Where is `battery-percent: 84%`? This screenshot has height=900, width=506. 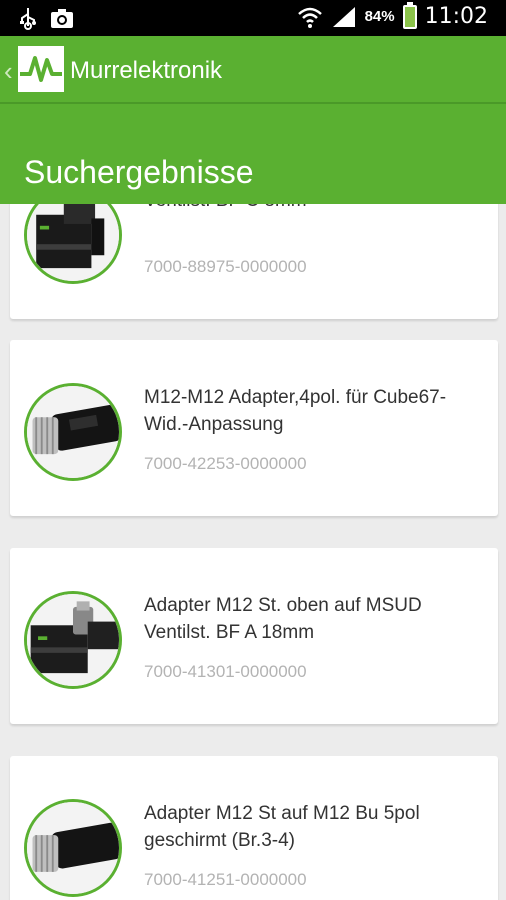 battery-percent: 84% is located at coordinates (379, 16).